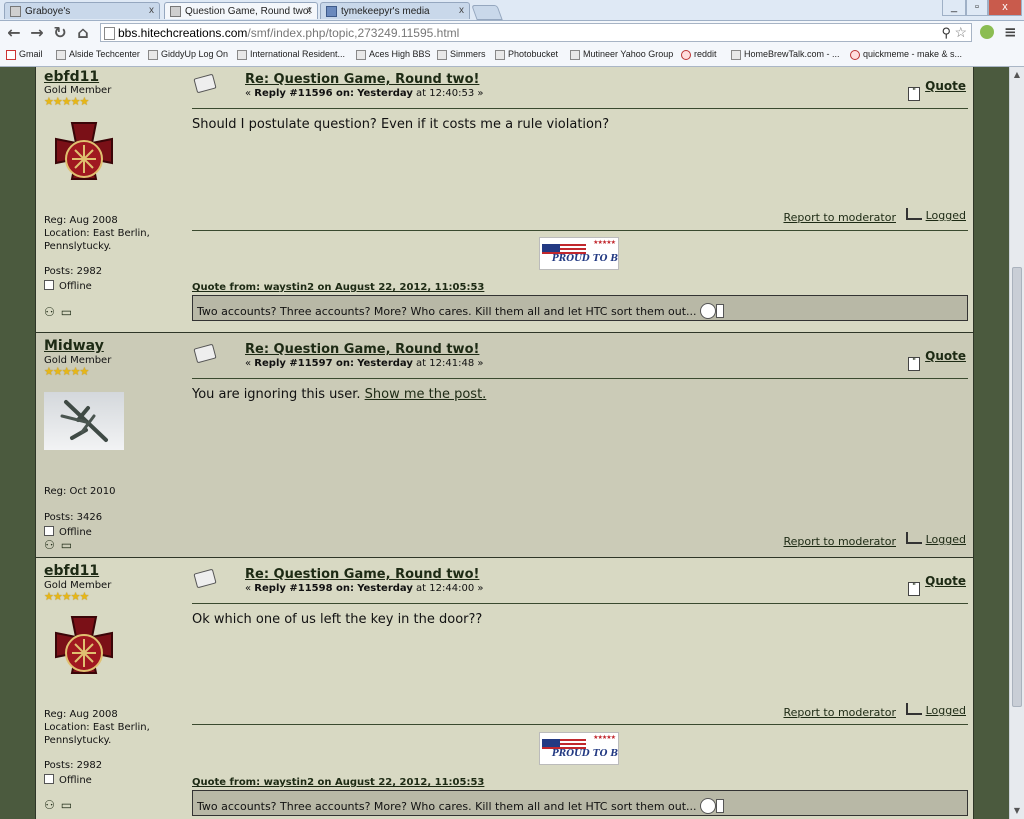 This screenshot has height=819, width=1024. Describe the element at coordinates (987, 32) in the screenshot. I see `extension-icon` at that location.